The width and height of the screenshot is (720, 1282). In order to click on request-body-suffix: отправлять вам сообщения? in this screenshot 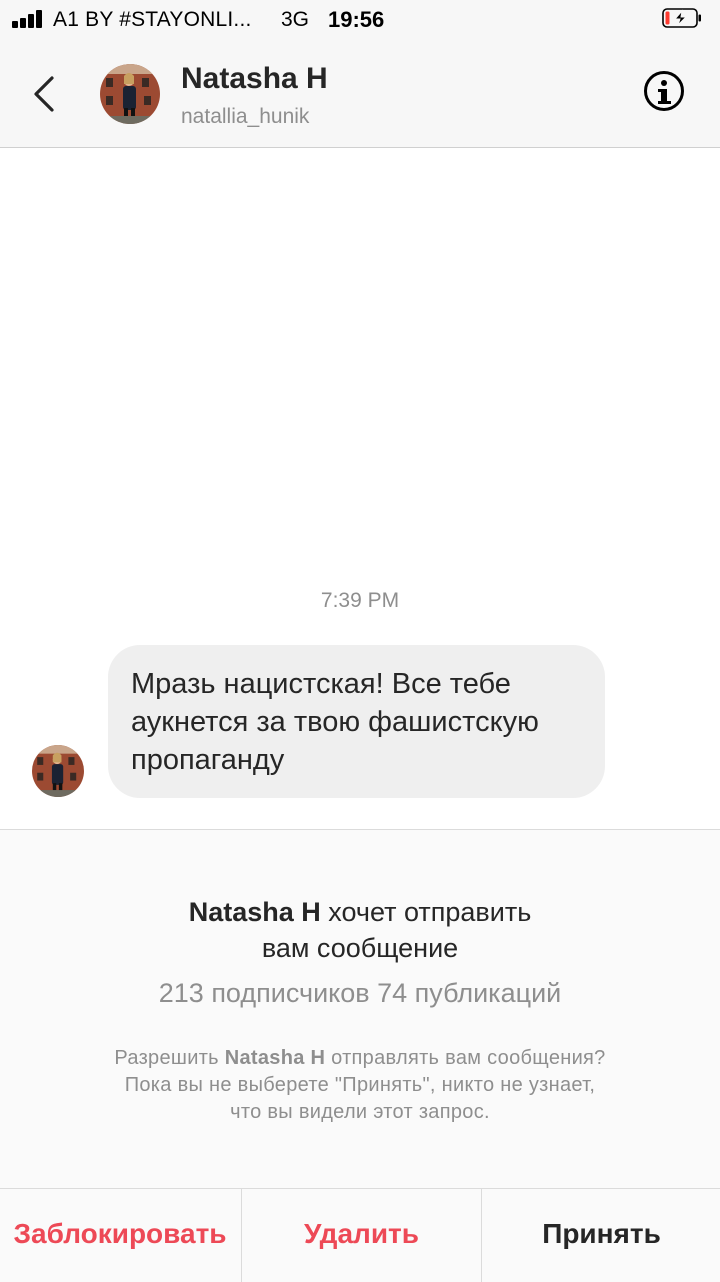, I will do `click(465, 1058)`.